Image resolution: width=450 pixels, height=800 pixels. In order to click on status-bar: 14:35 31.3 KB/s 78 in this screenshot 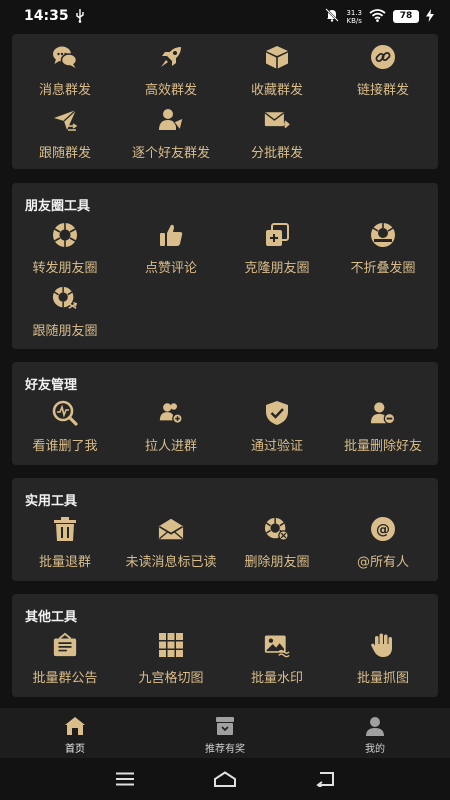, I will do `click(225, 17)`.